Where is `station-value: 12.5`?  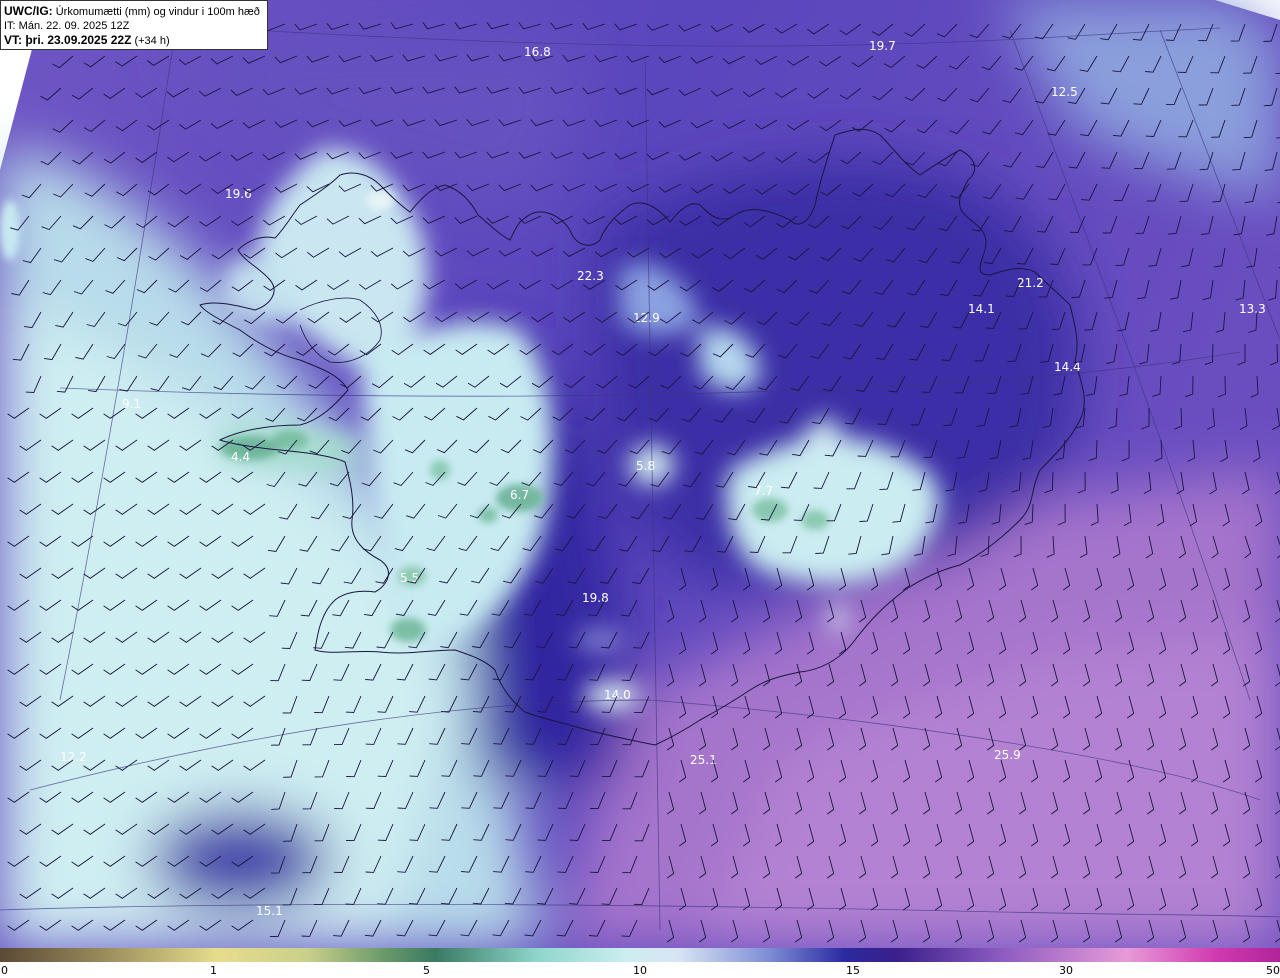
station-value: 12.5 is located at coordinates (1064, 92).